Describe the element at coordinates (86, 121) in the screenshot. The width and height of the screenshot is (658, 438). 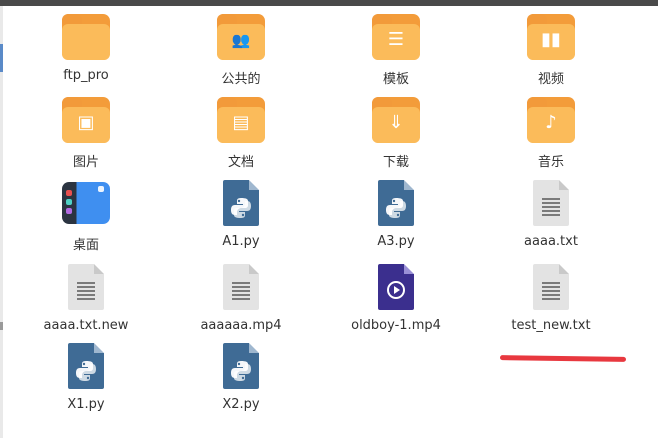
I see `folder-pictures-icon: ▣` at that location.